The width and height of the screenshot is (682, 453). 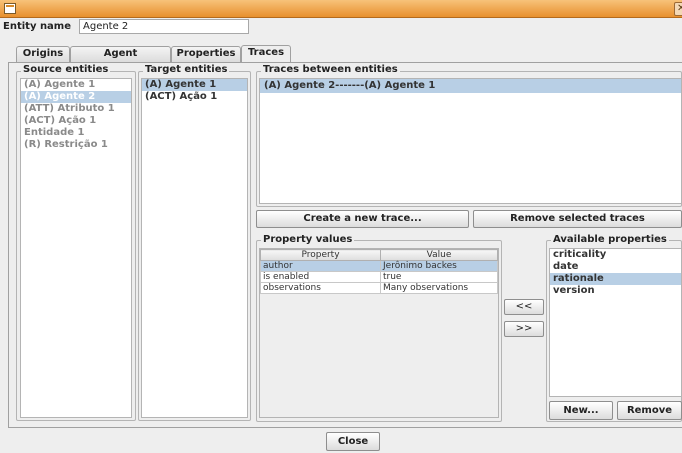 I want to click on table-cell: observations, so click(x=320, y=288).